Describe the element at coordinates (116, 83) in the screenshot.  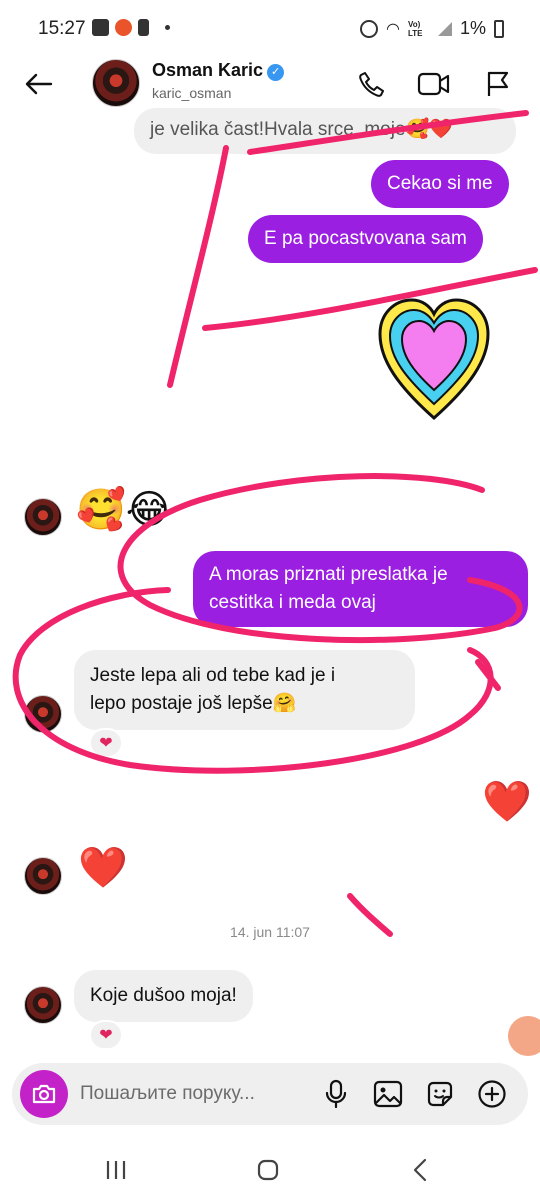
I see `contact-avatar` at that location.